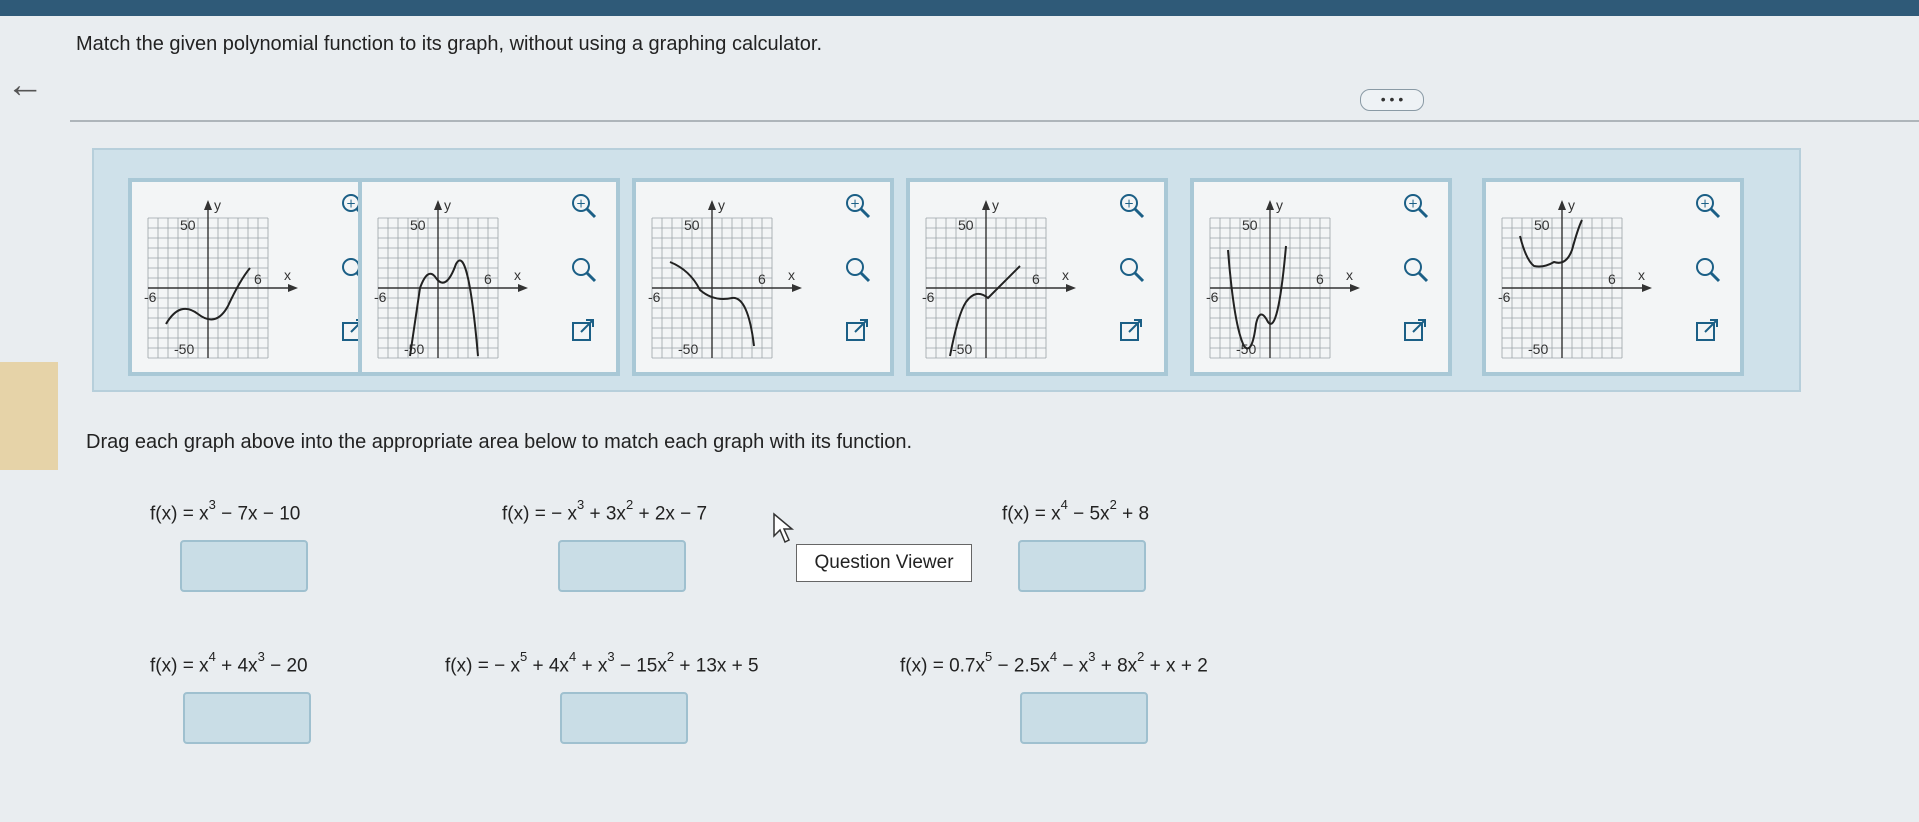 This screenshot has width=1919, height=822. I want to click on function-label: f(x) = x3 − 7x − 10, so click(225, 511).